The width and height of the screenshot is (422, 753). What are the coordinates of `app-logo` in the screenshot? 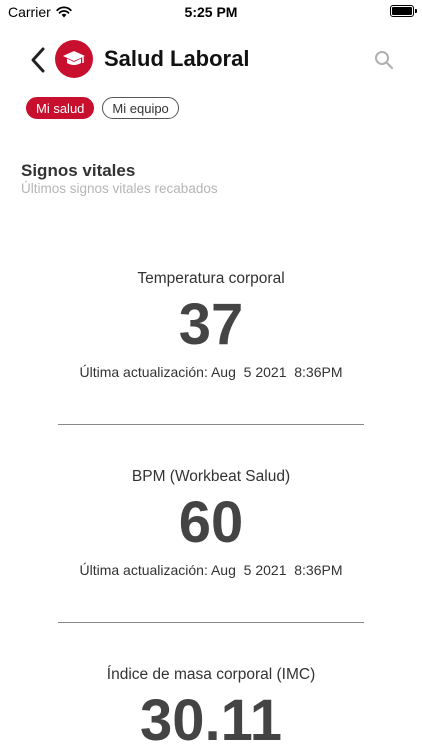 It's located at (74, 59).